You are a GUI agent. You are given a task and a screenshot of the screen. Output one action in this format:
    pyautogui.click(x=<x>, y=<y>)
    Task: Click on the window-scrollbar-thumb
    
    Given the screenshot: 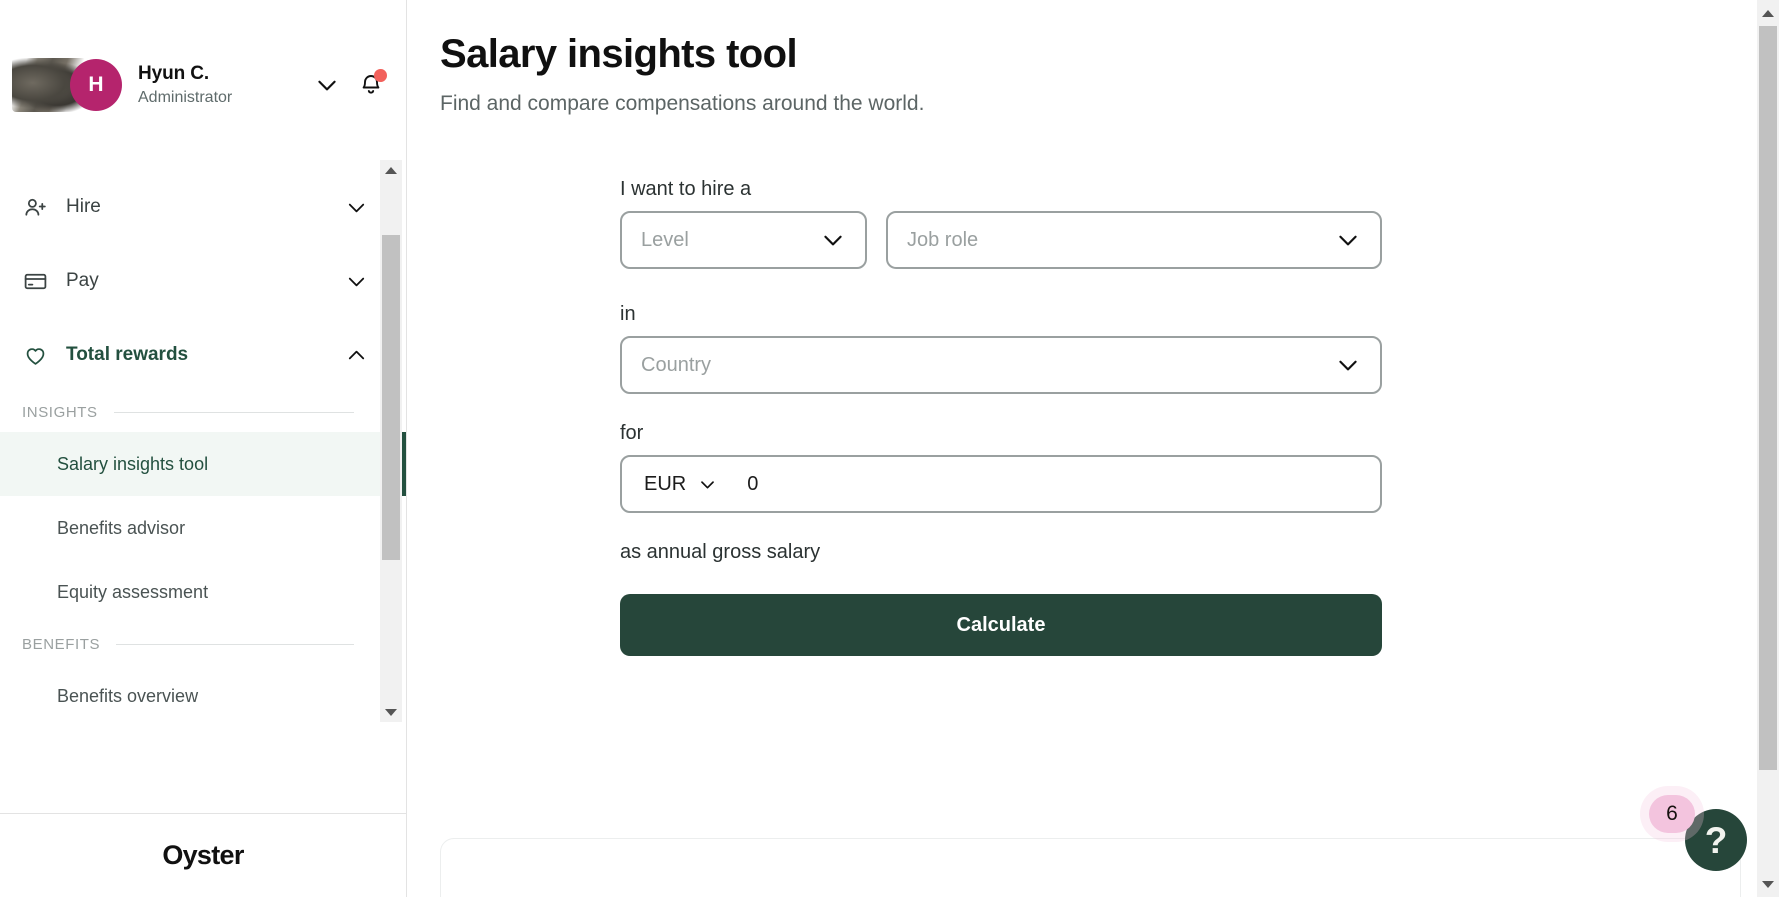 What is the action you would take?
    pyautogui.click(x=1768, y=398)
    